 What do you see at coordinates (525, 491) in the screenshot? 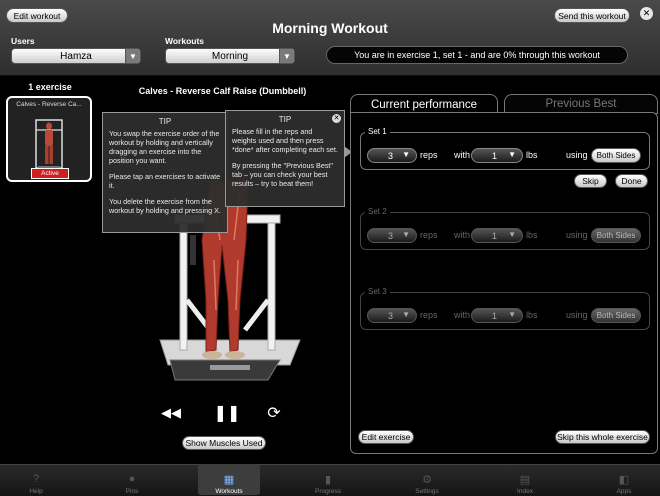
I see `tab-label: Index` at bounding box center [525, 491].